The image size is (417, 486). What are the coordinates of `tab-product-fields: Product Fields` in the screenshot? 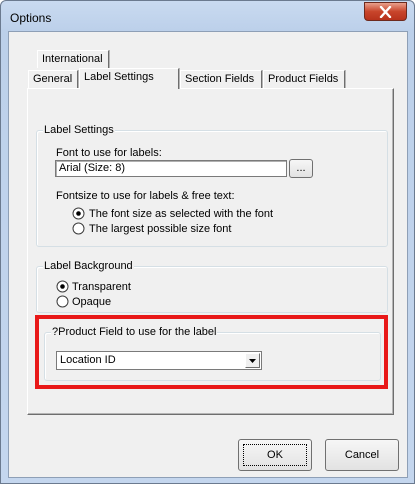 It's located at (304, 79).